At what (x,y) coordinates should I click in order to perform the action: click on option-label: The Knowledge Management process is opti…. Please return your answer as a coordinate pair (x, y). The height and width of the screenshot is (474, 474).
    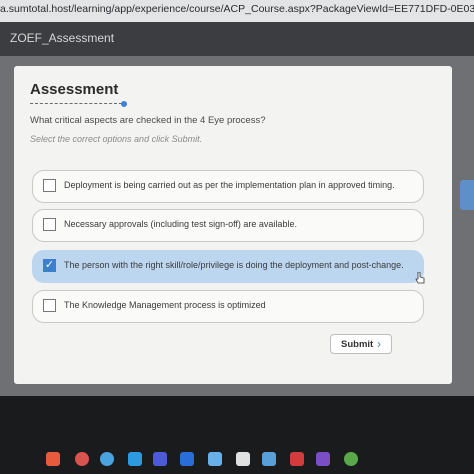
    Looking at the image, I should click on (165, 305).